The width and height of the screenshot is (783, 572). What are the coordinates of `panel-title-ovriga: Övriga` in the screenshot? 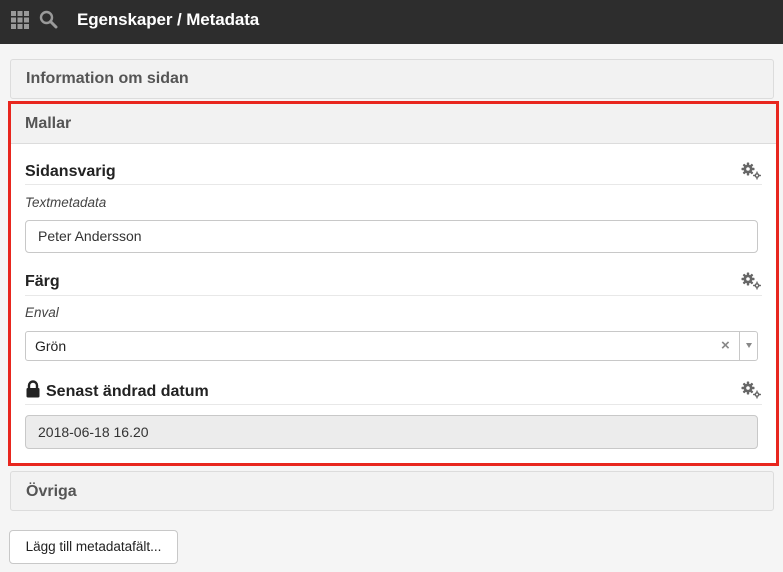 It's located at (51, 491).